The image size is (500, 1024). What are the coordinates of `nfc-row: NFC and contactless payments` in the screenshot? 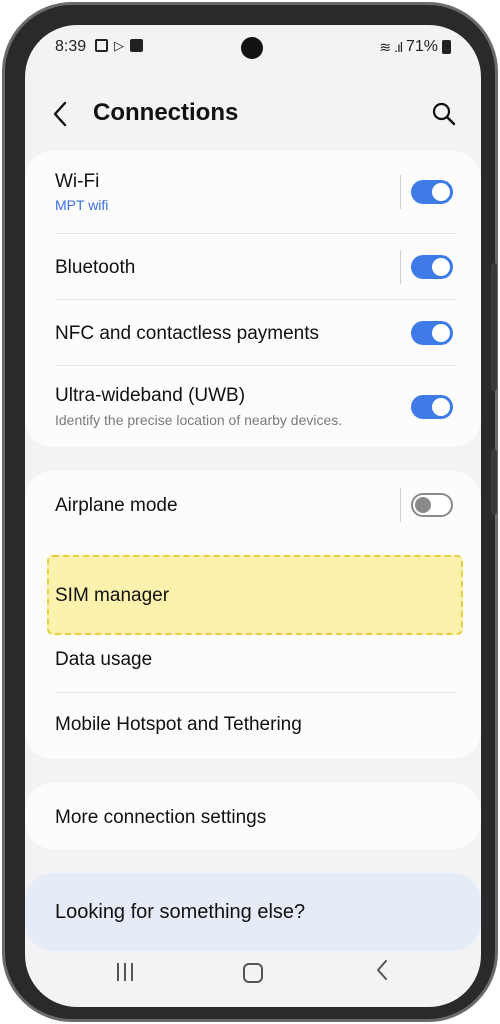 It's located at (253, 333).